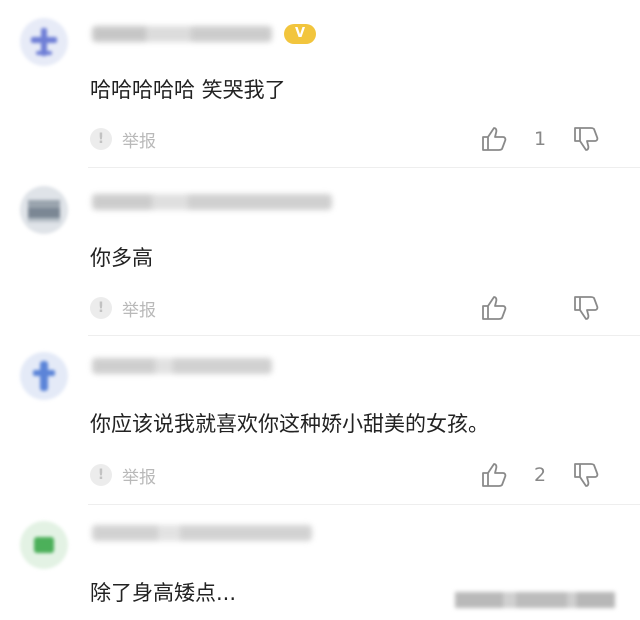 This screenshot has height=620, width=640. I want to click on comment-text: 你多高, so click(121, 258).